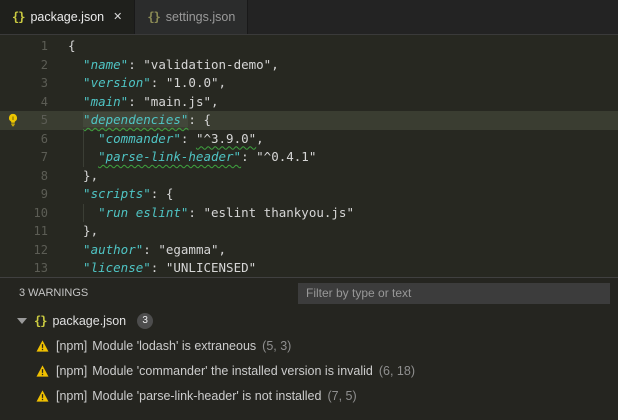 The width and height of the screenshot is (618, 420). I want to click on close-tab-icon: ✕, so click(117, 17).